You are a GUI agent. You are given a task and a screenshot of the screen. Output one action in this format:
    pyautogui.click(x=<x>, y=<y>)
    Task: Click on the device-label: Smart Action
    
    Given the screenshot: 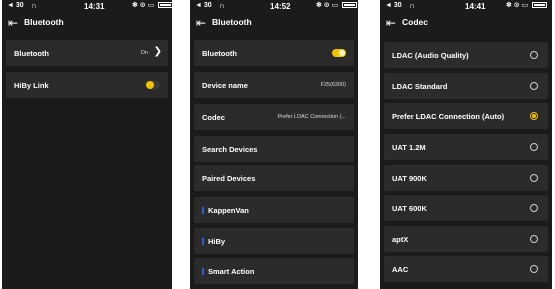 What is the action you would take?
    pyautogui.click(x=231, y=271)
    